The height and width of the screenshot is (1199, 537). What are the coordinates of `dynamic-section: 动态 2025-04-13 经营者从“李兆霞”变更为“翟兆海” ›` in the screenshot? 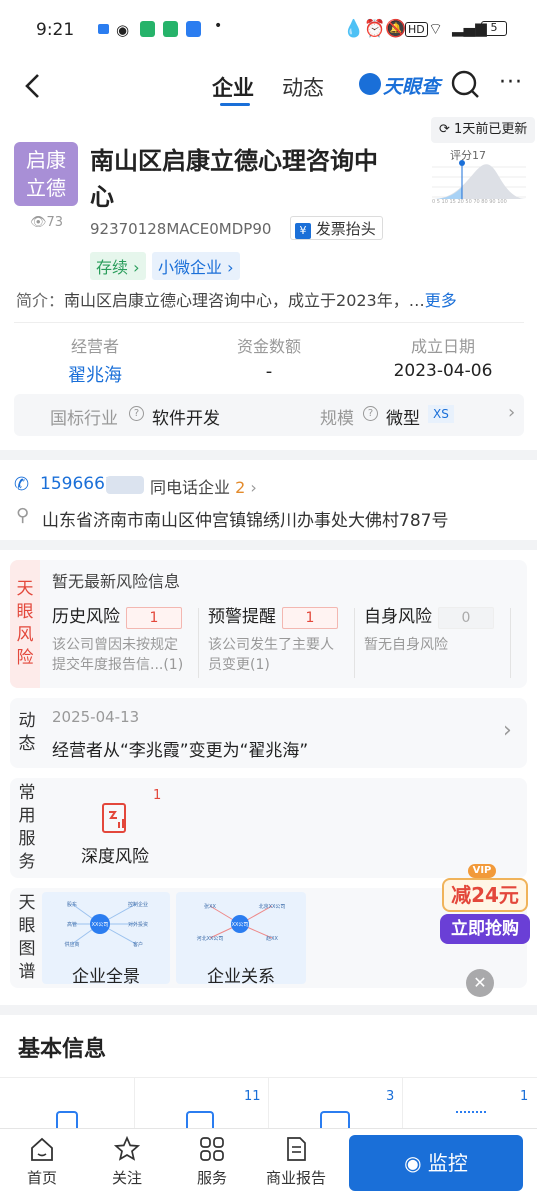 It's located at (268, 733).